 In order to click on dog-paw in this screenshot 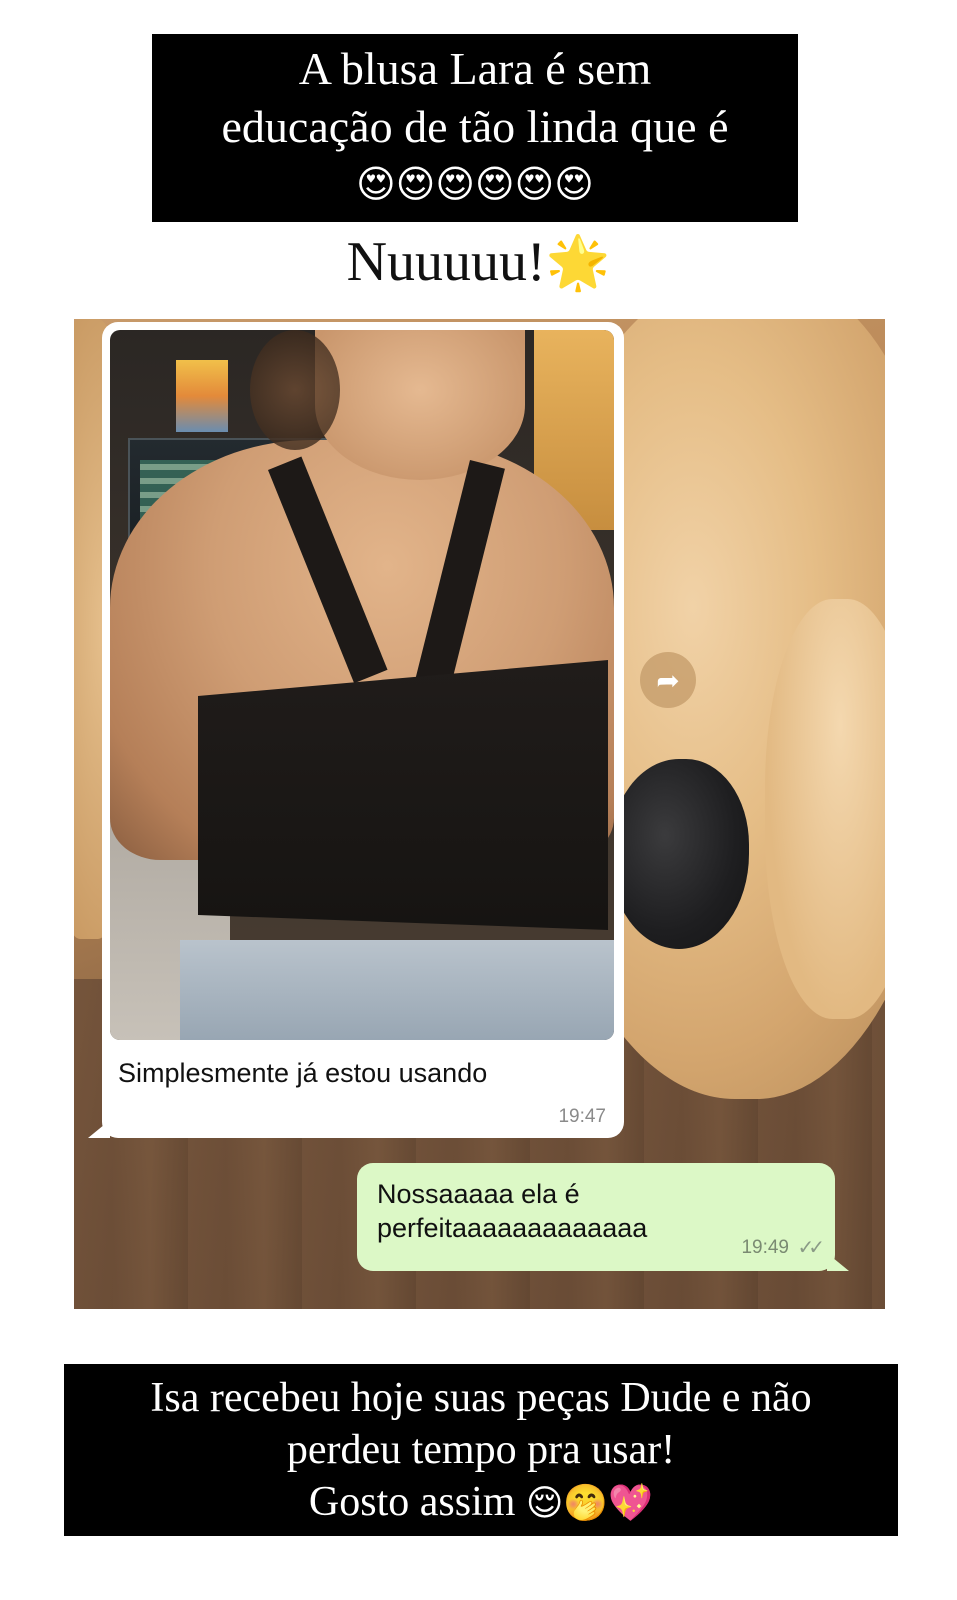, I will do `click(825, 809)`.